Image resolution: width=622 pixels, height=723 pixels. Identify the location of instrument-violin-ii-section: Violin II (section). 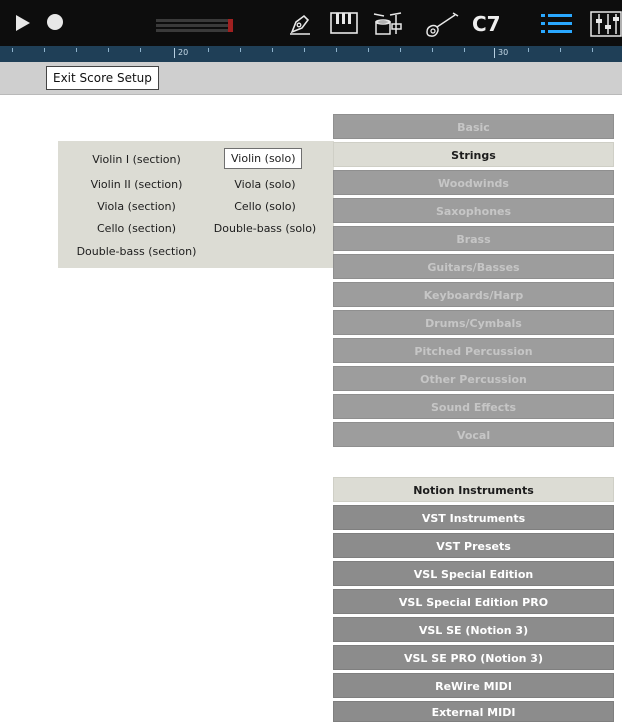
(136, 184).